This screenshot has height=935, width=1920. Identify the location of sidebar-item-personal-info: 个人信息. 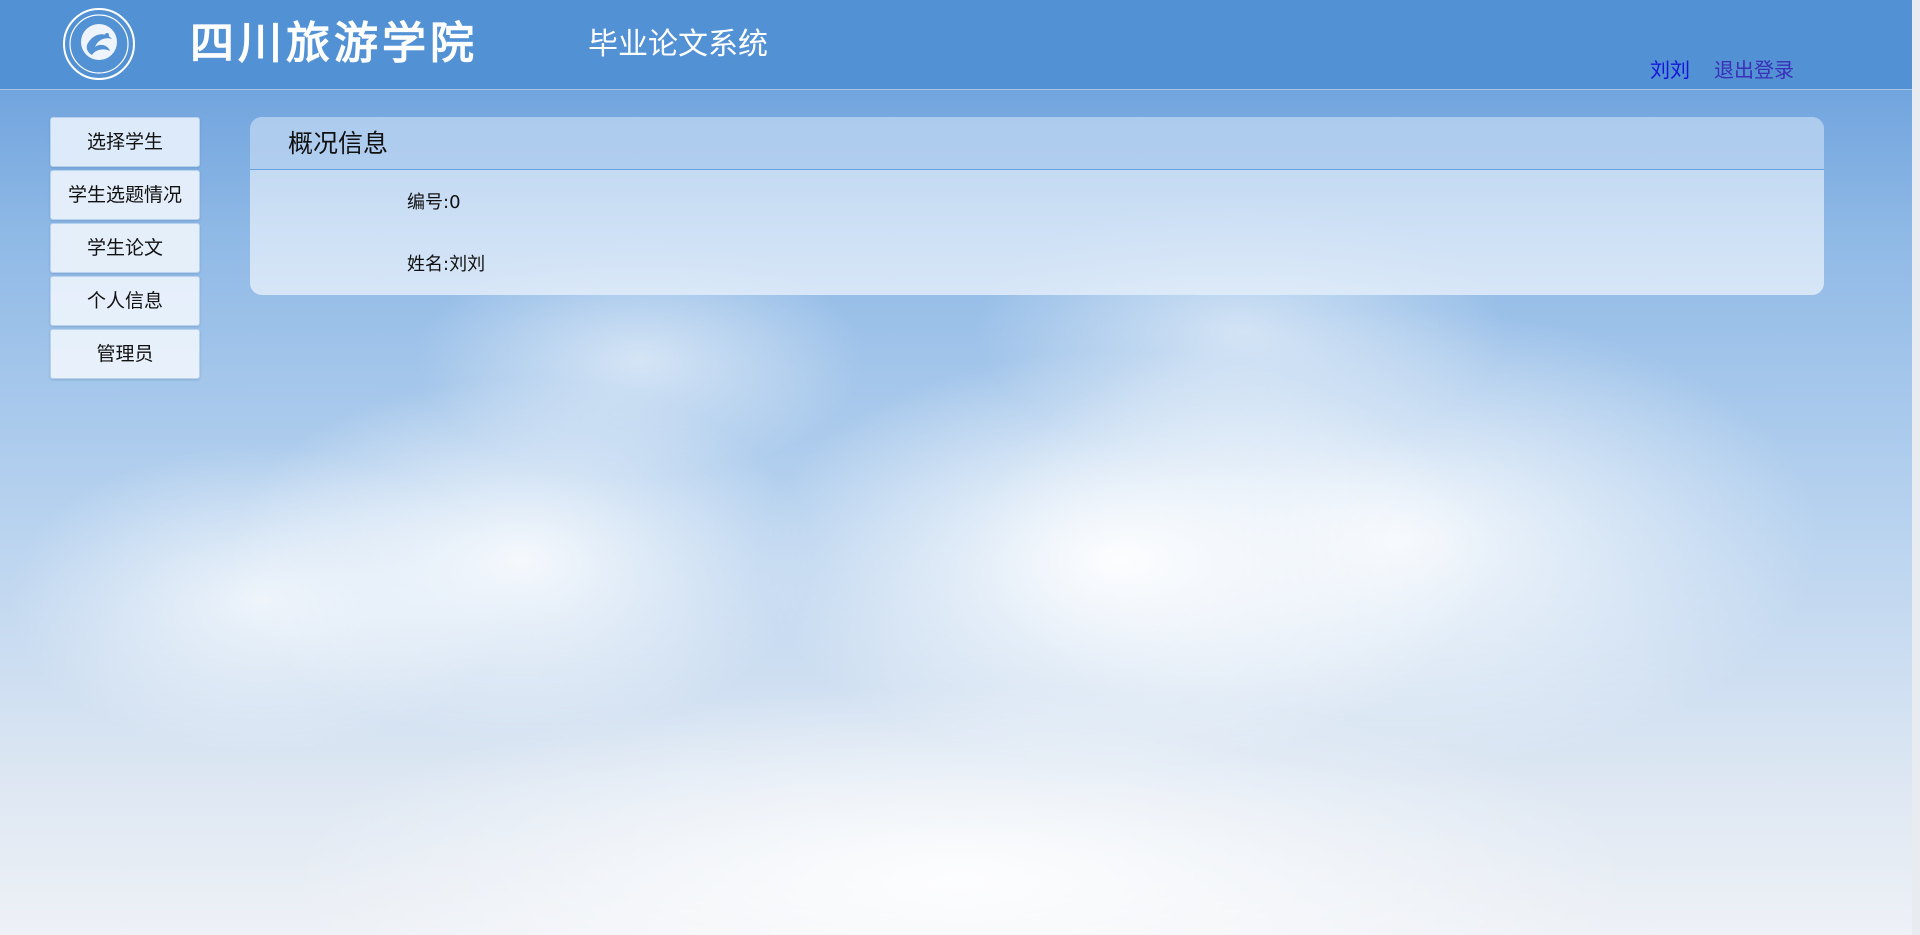
(125, 301).